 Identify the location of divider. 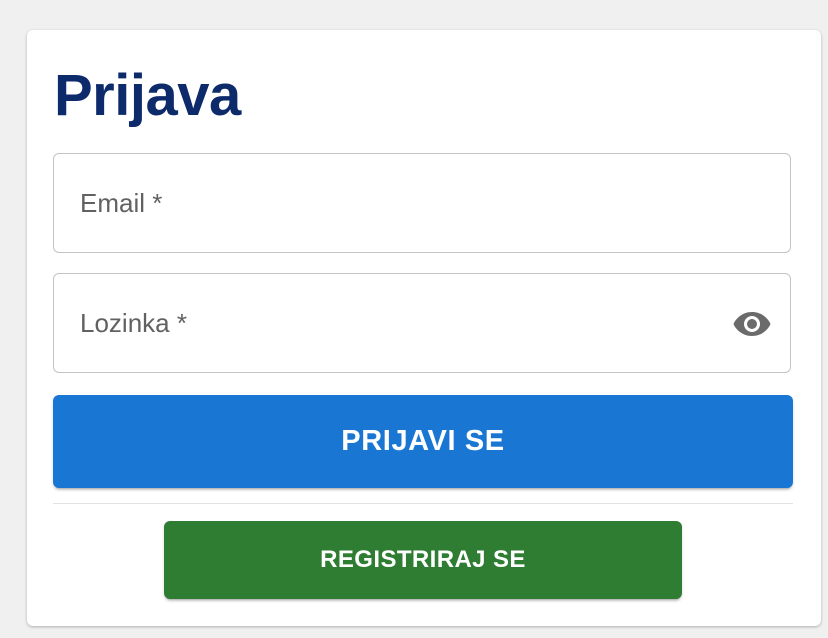
(423, 503).